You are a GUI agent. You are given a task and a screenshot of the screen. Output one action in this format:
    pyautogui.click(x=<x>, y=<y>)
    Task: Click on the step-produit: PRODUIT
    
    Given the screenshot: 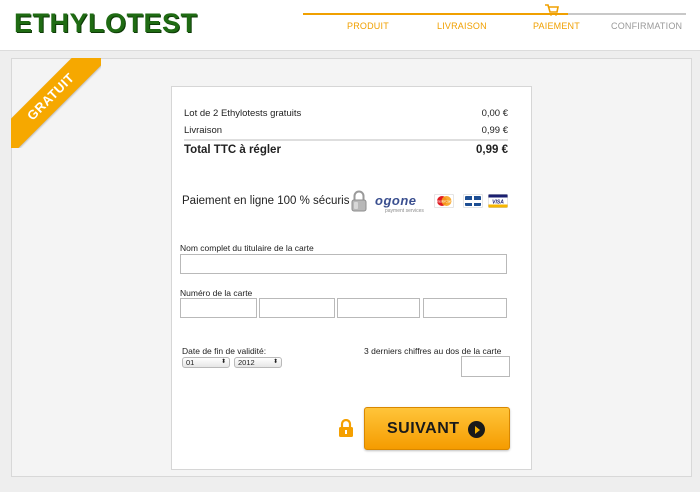 What is the action you would take?
    pyautogui.click(x=368, y=26)
    